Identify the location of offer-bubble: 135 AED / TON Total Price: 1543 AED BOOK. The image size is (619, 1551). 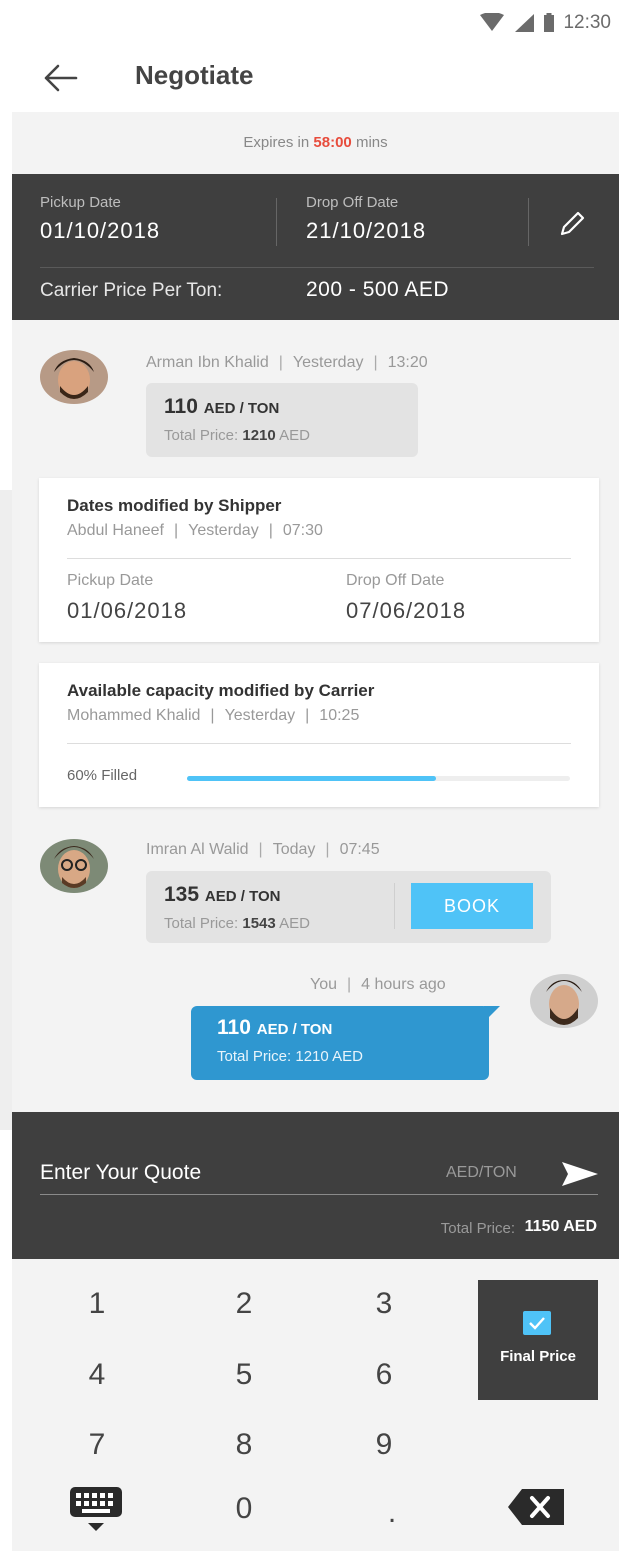
(348, 907).